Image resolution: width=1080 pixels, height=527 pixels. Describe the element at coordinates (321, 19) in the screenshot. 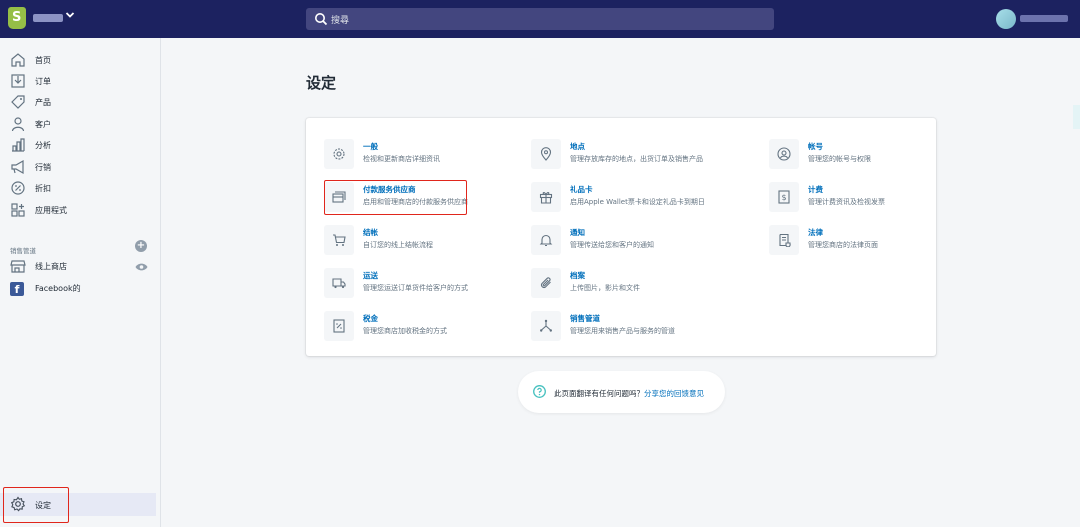

I see `search-icon` at that location.